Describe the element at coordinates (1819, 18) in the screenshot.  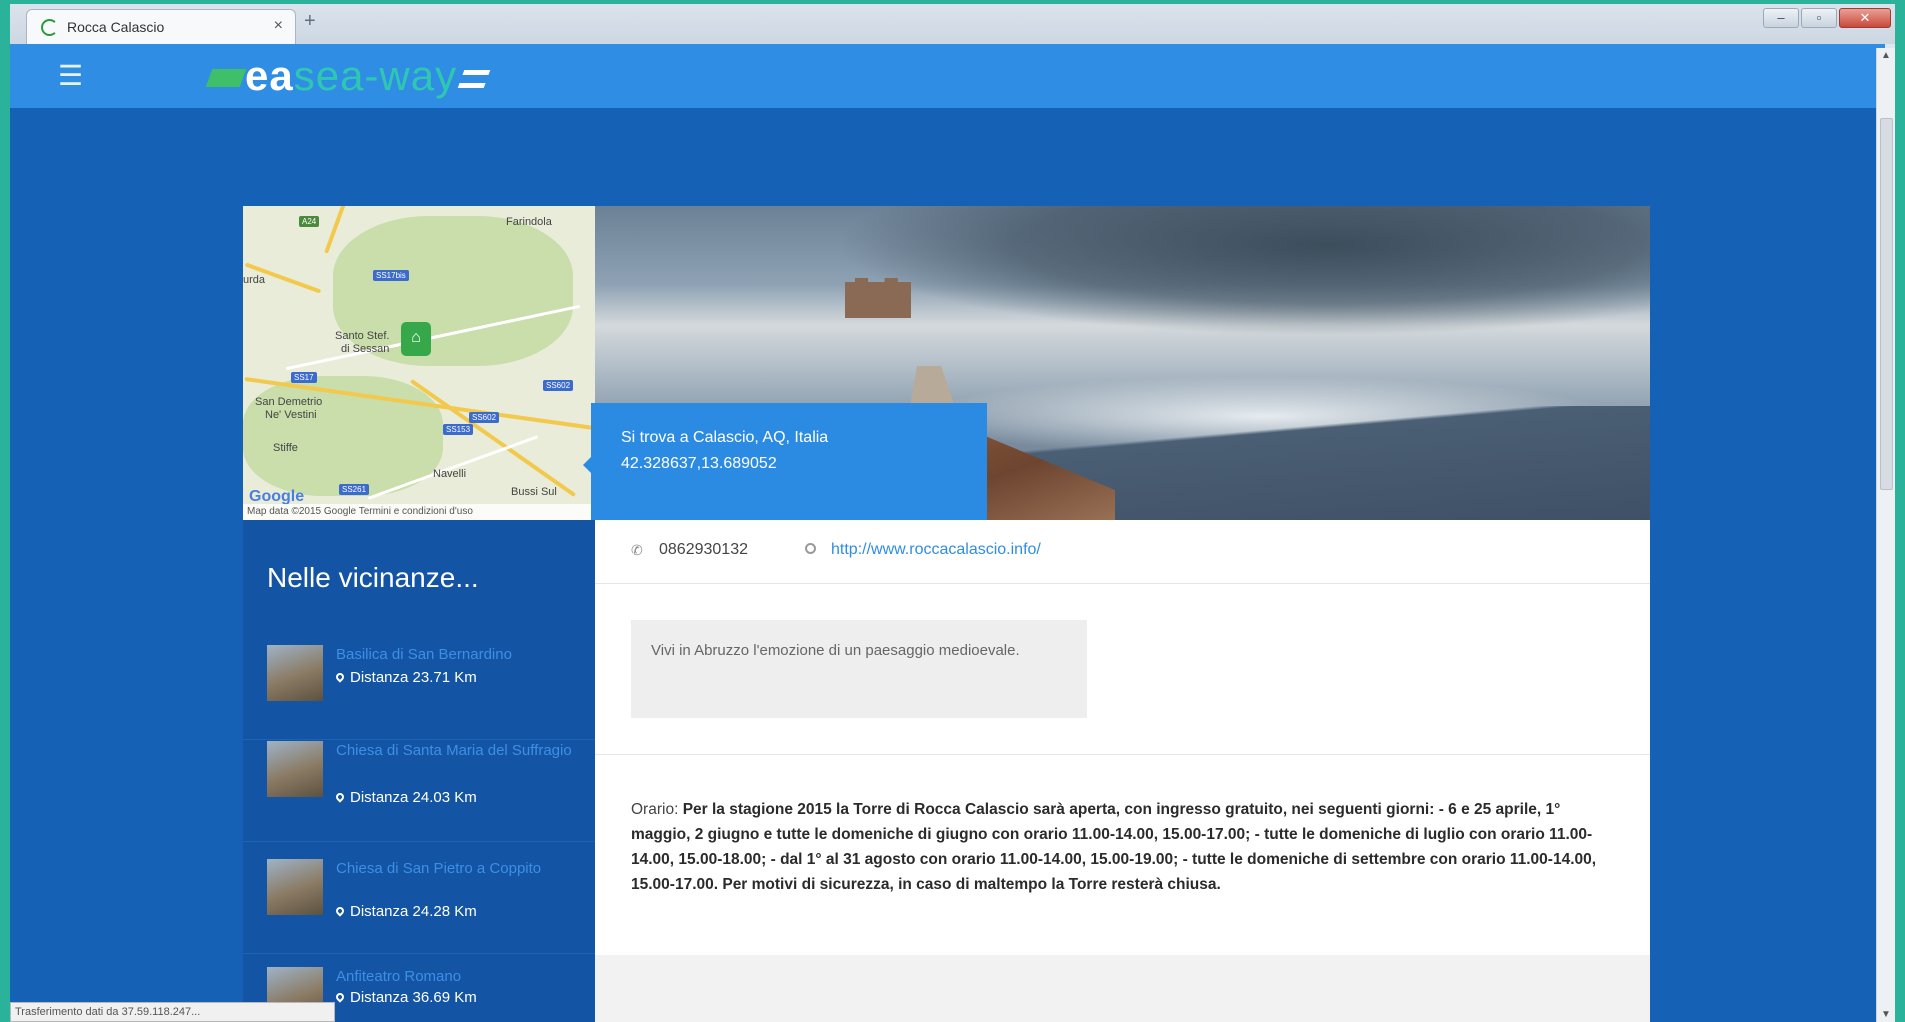
I see `maximize-button: ▫` at that location.